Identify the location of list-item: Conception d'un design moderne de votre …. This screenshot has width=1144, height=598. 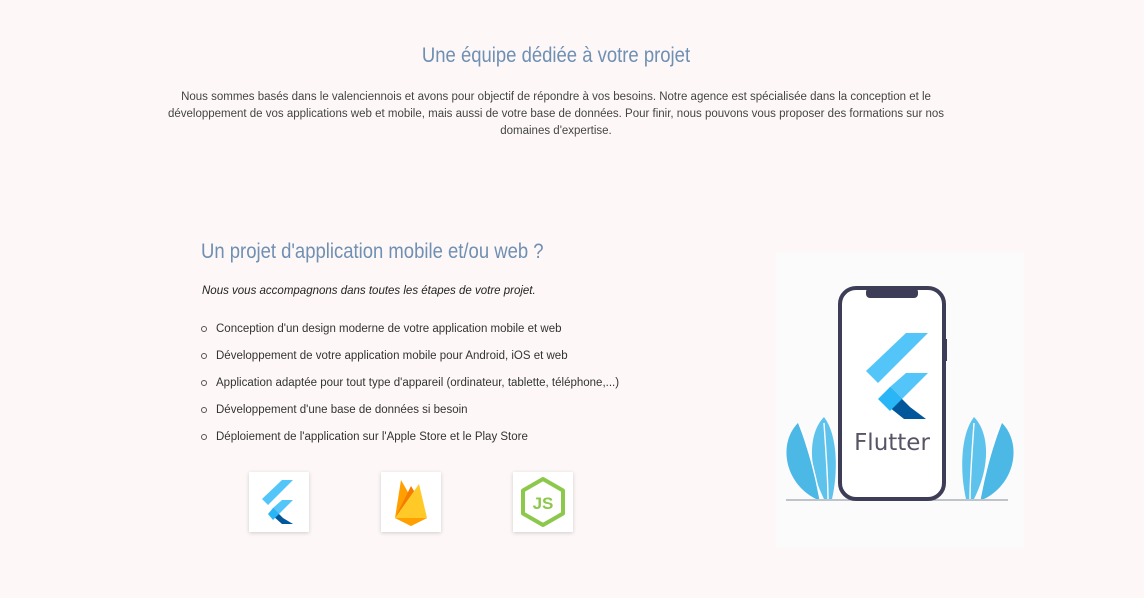
(410, 333).